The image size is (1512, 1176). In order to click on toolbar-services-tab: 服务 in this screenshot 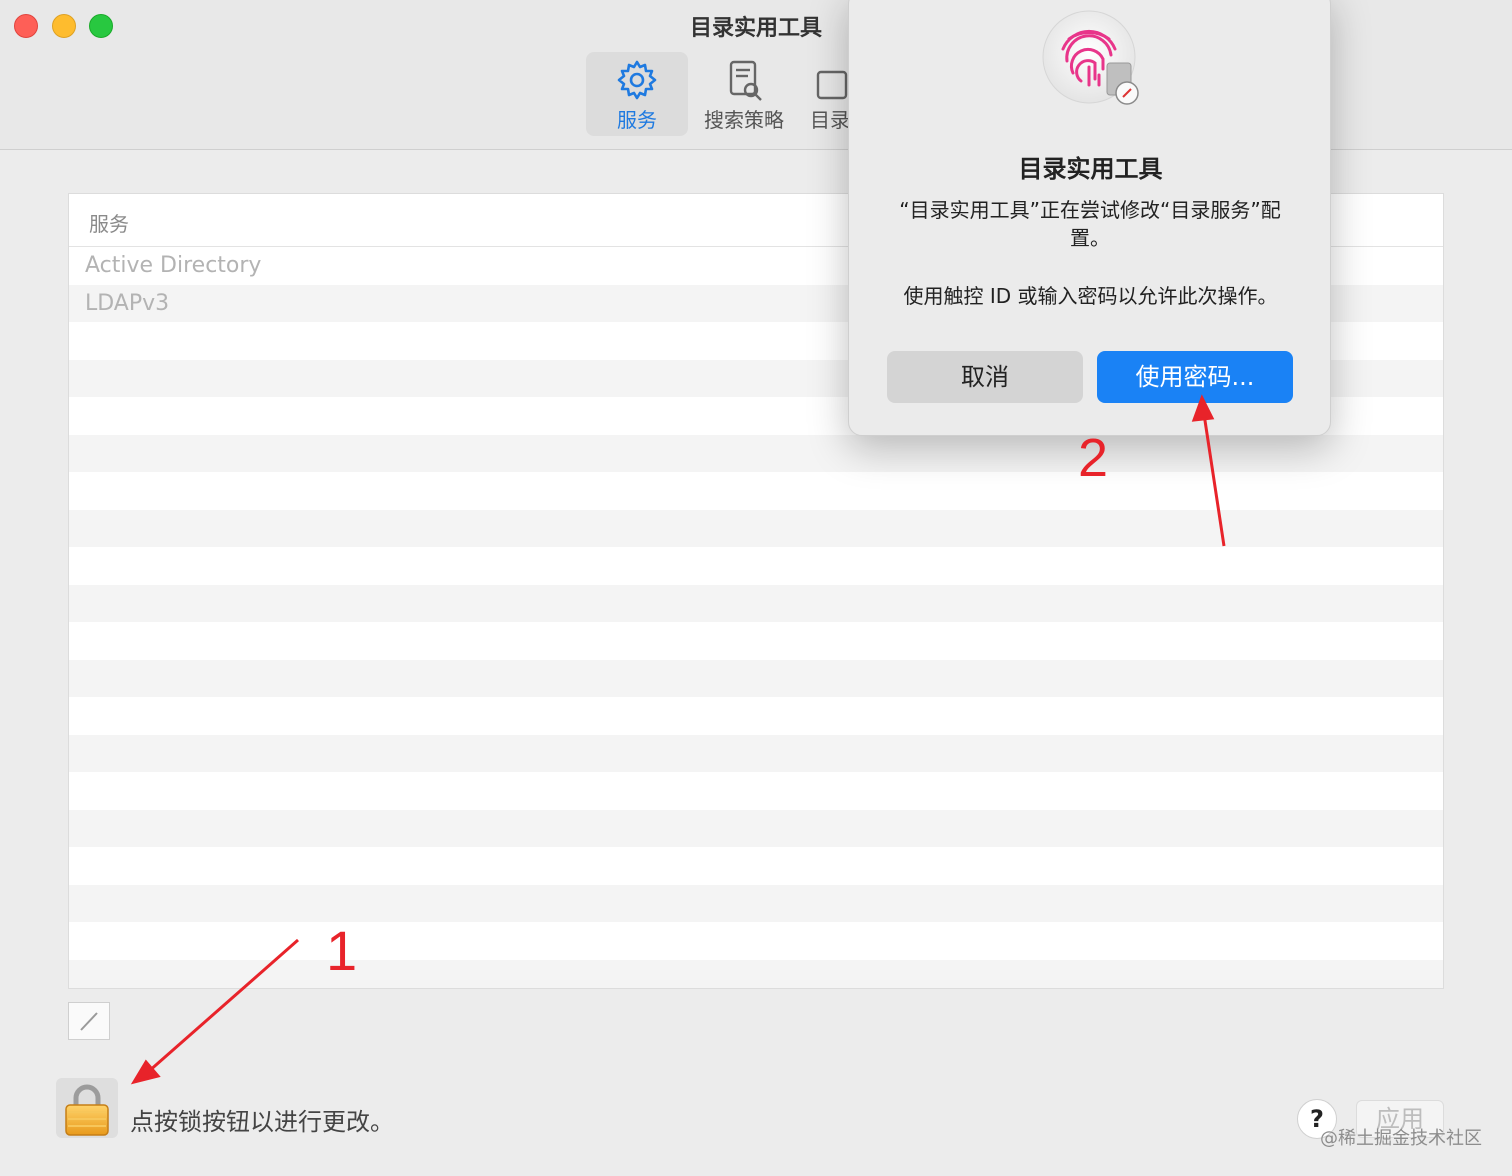, I will do `click(637, 94)`.